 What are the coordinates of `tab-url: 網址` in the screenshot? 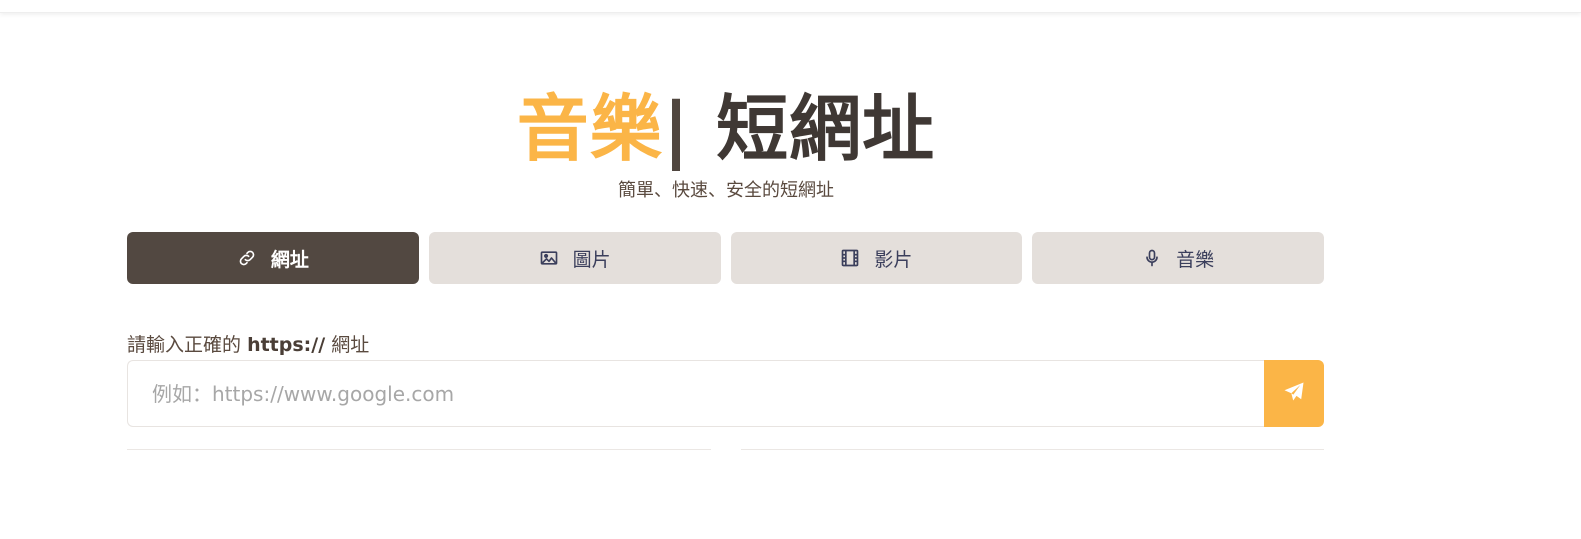 It's located at (273, 258).